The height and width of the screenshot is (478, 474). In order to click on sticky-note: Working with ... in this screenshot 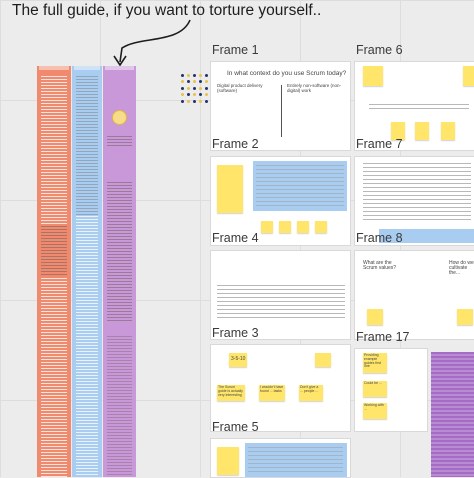, I will do `click(375, 411)`.